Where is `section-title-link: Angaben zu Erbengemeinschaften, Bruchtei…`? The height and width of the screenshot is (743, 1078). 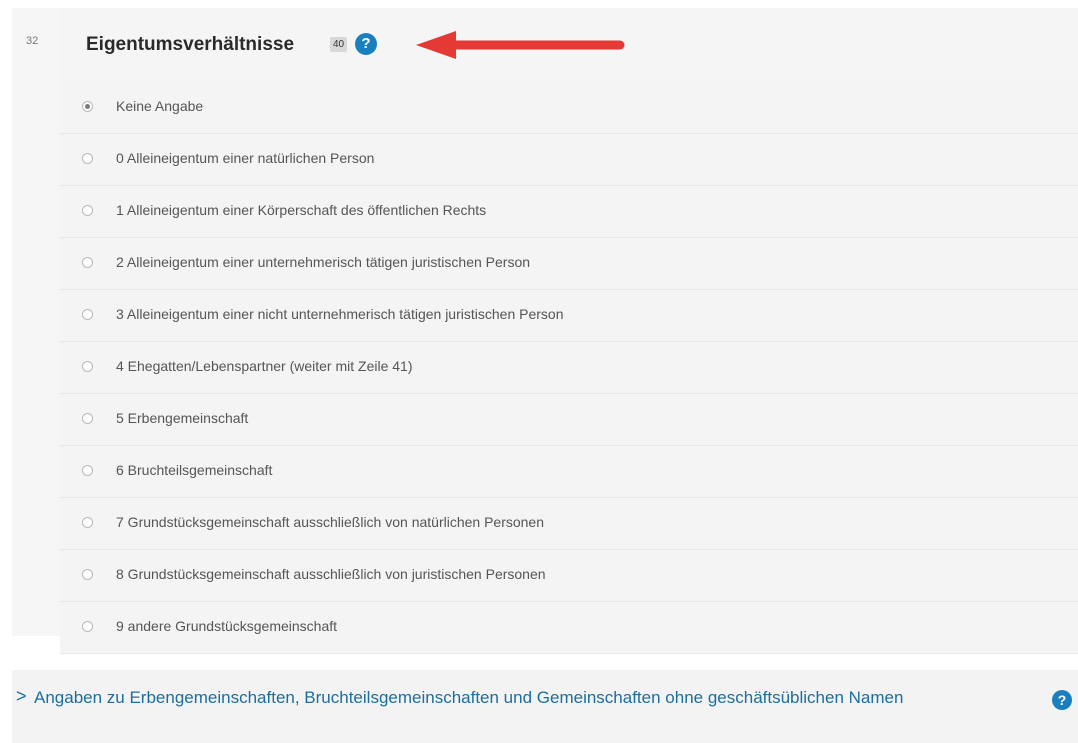 section-title-link: Angaben zu Erbengemeinschaften, Bruchtei… is located at coordinates (474, 697).